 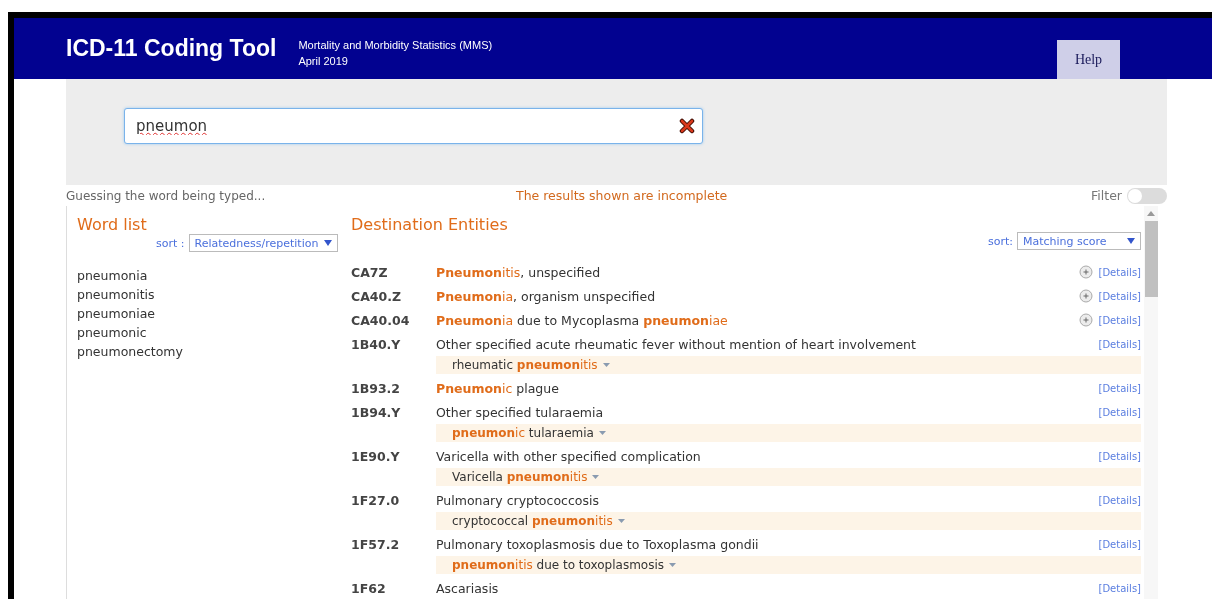 What do you see at coordinates (376, 344) in the screenshot?
I see `entity-code: 1B40.Y` at bounding box center [376, 344].